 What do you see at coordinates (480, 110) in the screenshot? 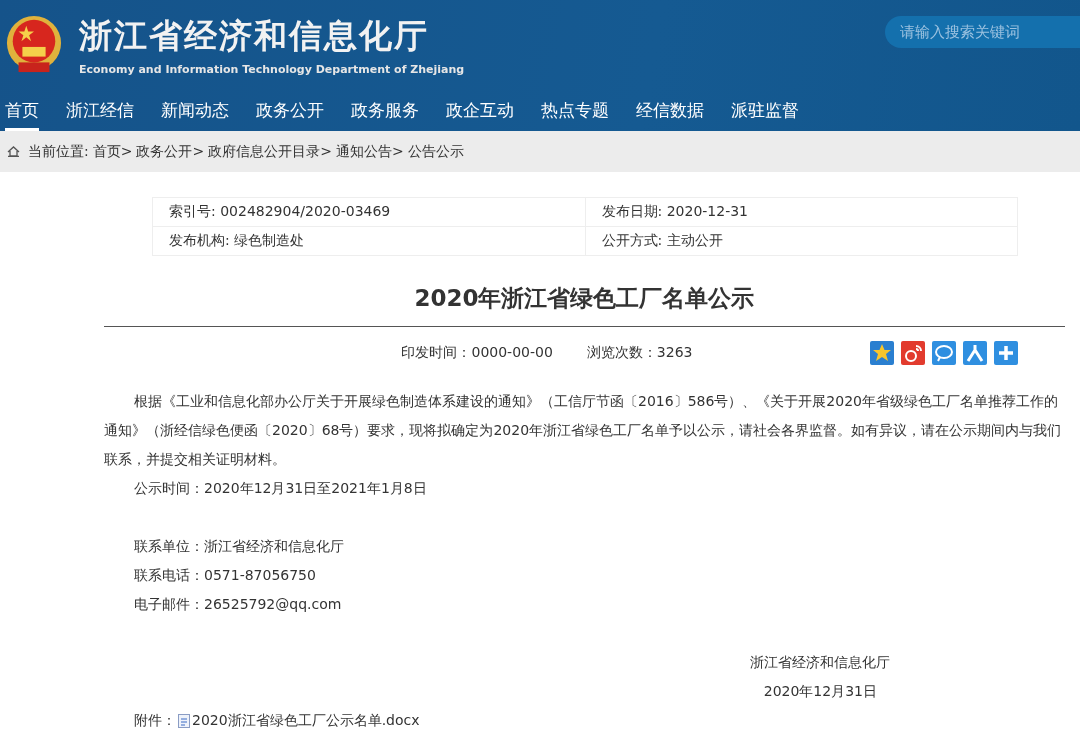
I see `nav-tab: 政企互动` at bounding box center [480, 110].